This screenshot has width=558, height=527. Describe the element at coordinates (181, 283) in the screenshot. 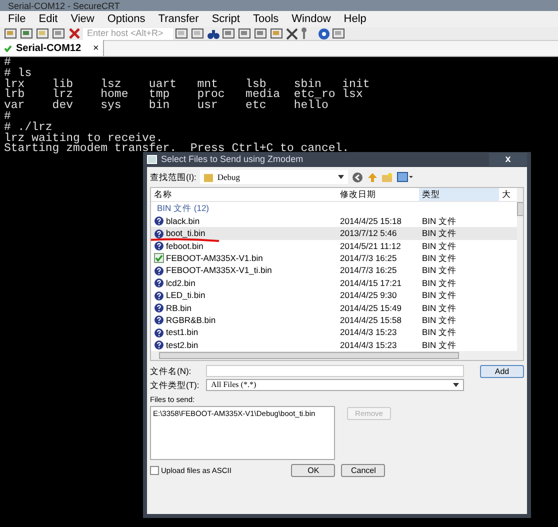

I see `file-name: lcd2.bin` at that location.